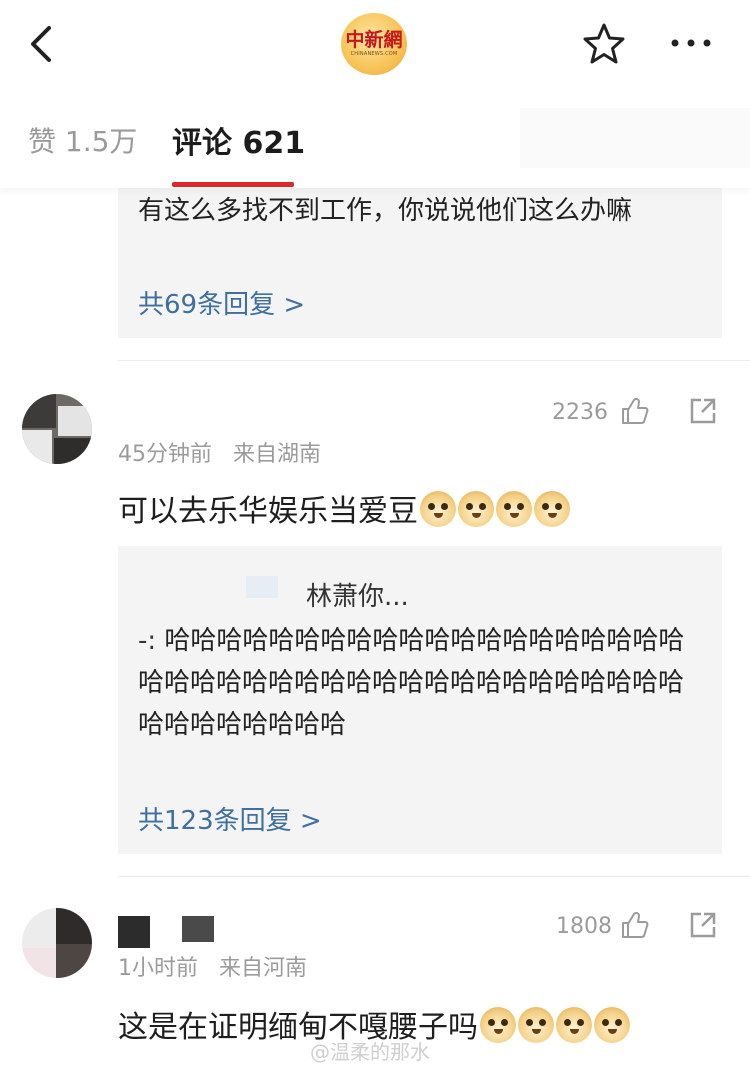  I want to click on comment-text: 可以去乐华娱乐当爱豆, so click(344, 508).